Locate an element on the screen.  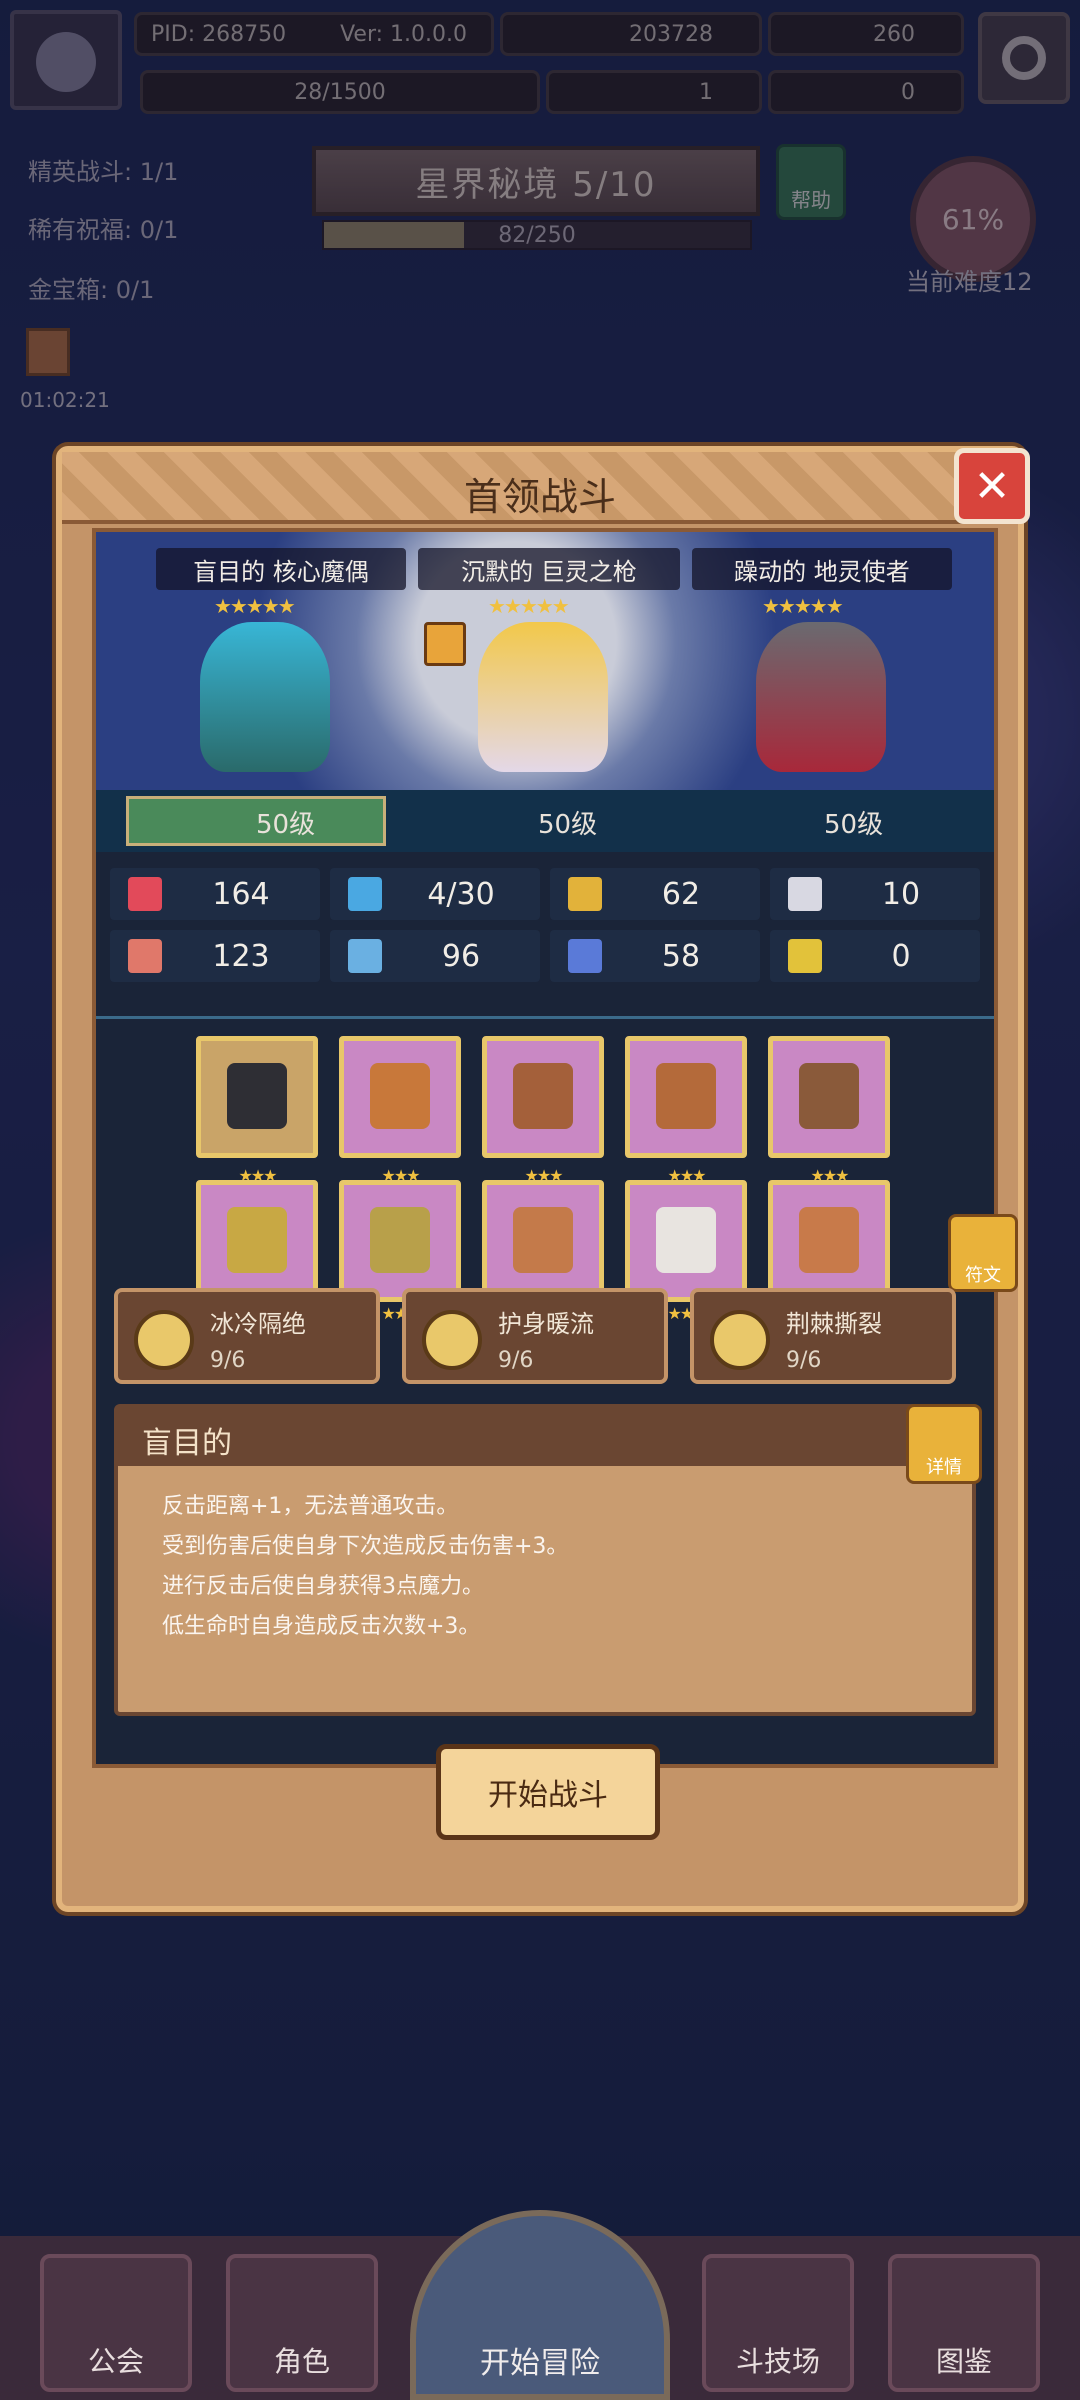
trait-line-2: 受到伤害后使自身下次造成反击伤害+3。 is located at coordinates (365, 1546).